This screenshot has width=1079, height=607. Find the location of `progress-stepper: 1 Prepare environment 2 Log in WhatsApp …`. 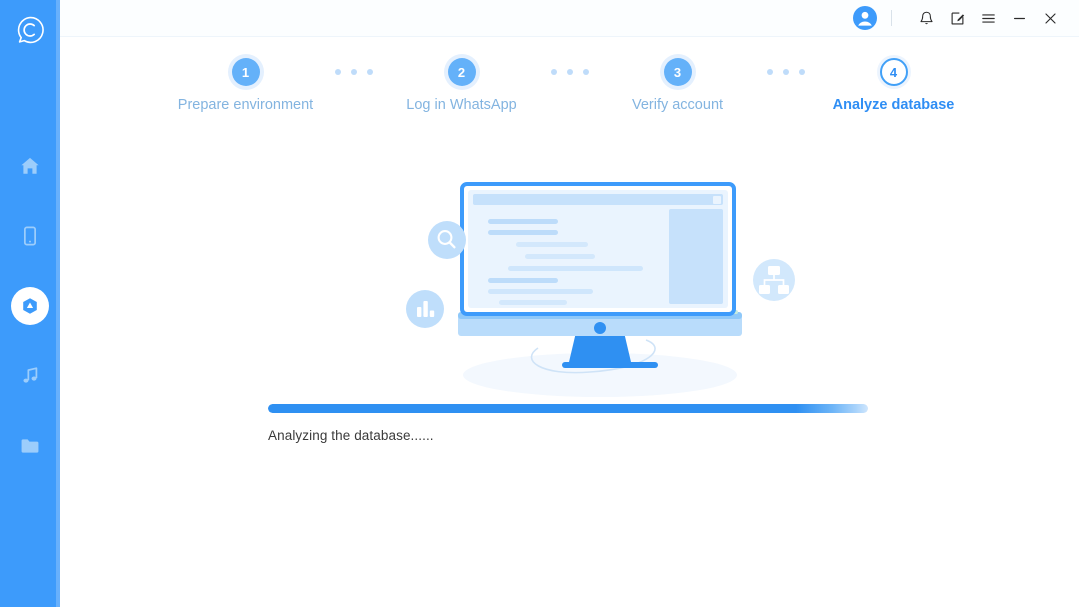

progress-stepper: 1 Prepare environment 2 Log in WhatsApp … is located at coordinates (569, 85).